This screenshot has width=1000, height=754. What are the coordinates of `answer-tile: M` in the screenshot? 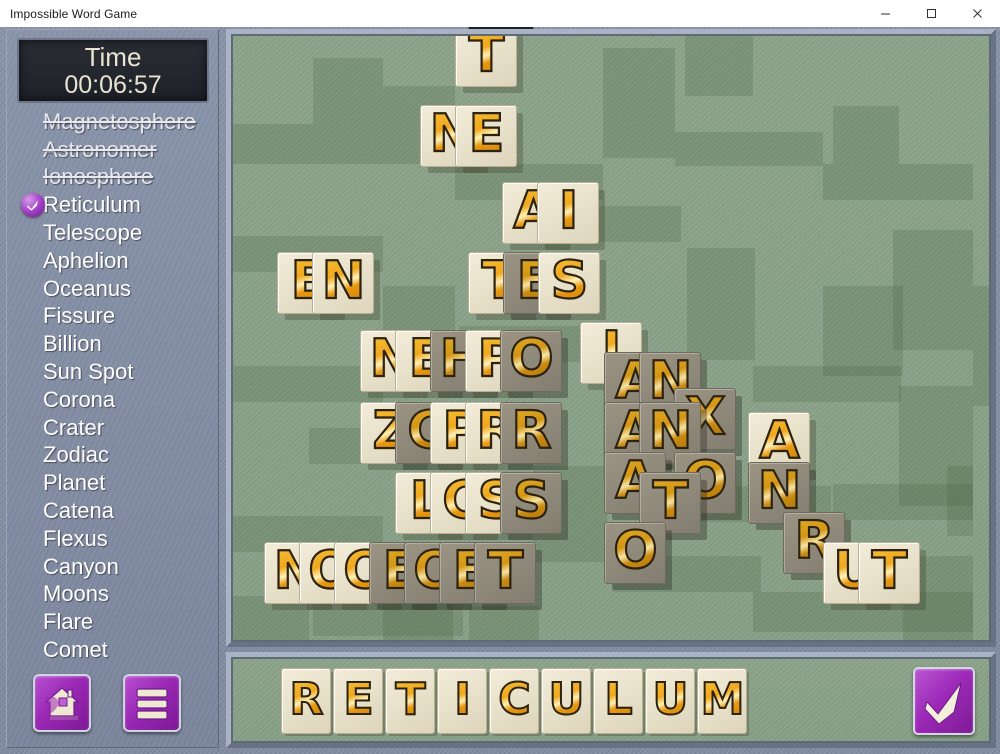 It's located at (722, 701).